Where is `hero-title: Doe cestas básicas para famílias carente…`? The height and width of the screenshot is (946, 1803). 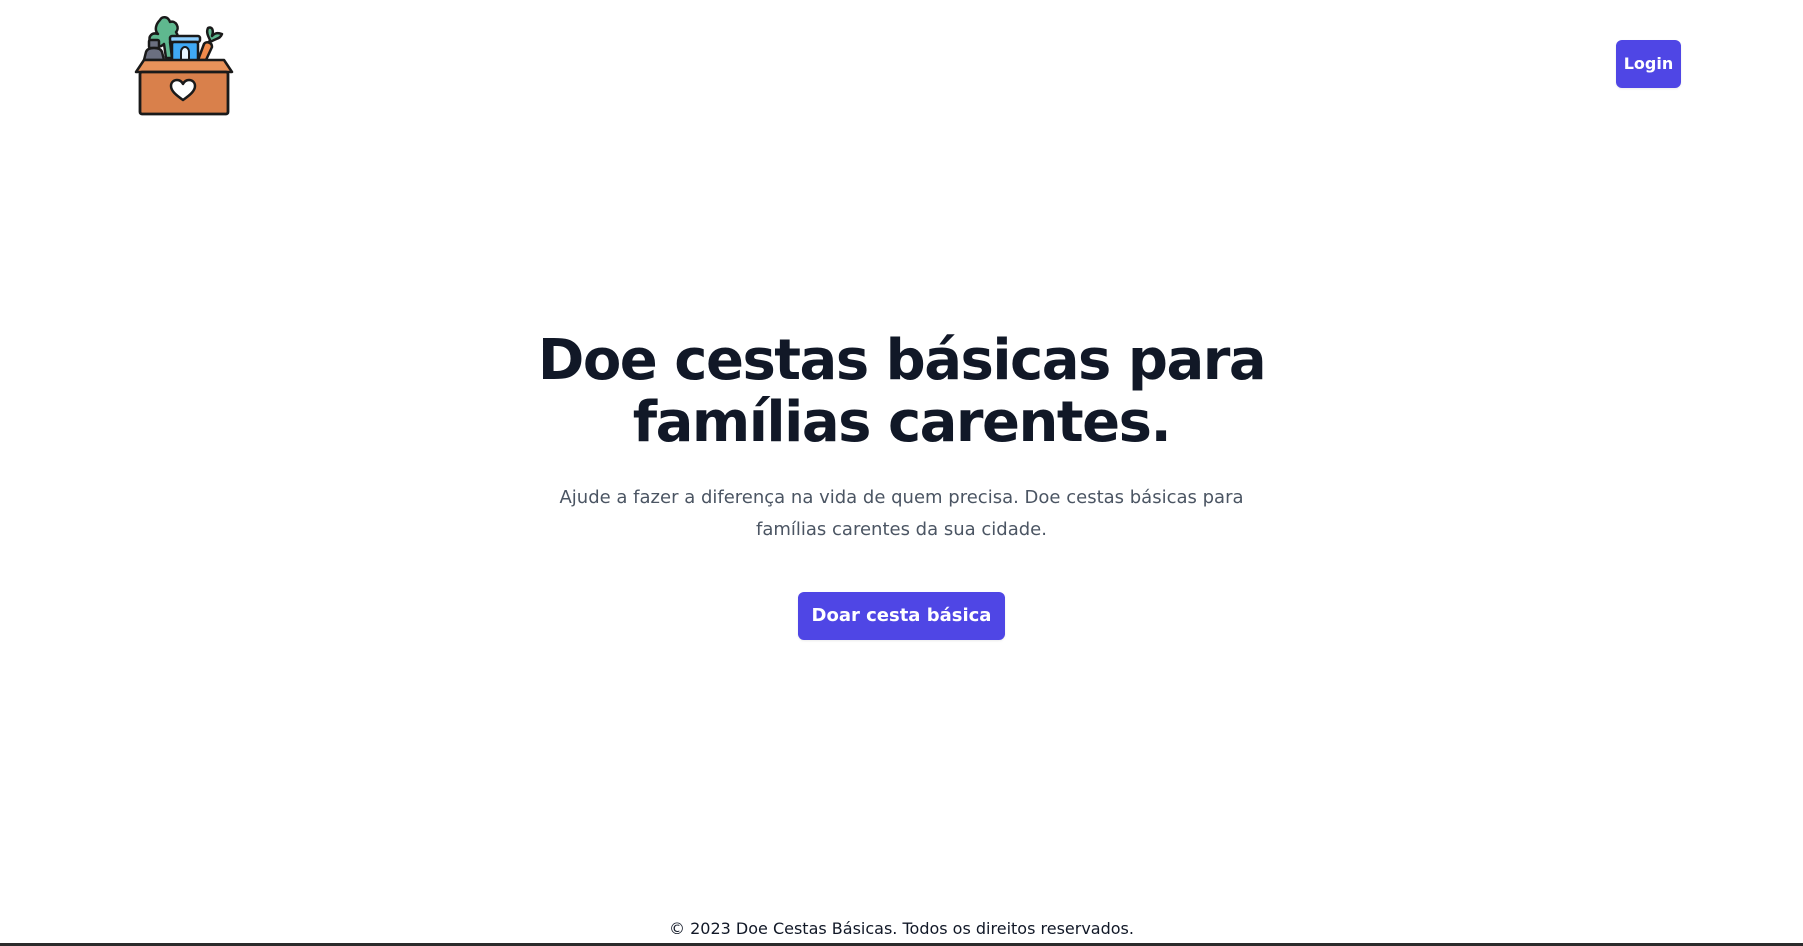 hero-title: Doe cestas básicas para famílias carente… is located at coordinates (902, 391).